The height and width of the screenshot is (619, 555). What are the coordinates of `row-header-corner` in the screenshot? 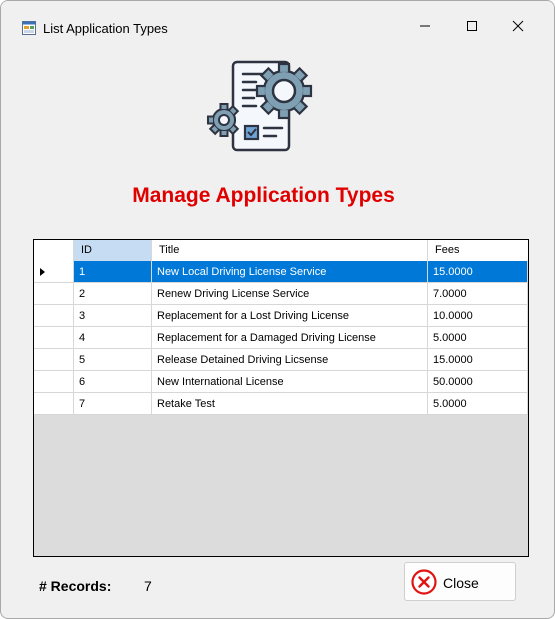 It's located at (54, 250).